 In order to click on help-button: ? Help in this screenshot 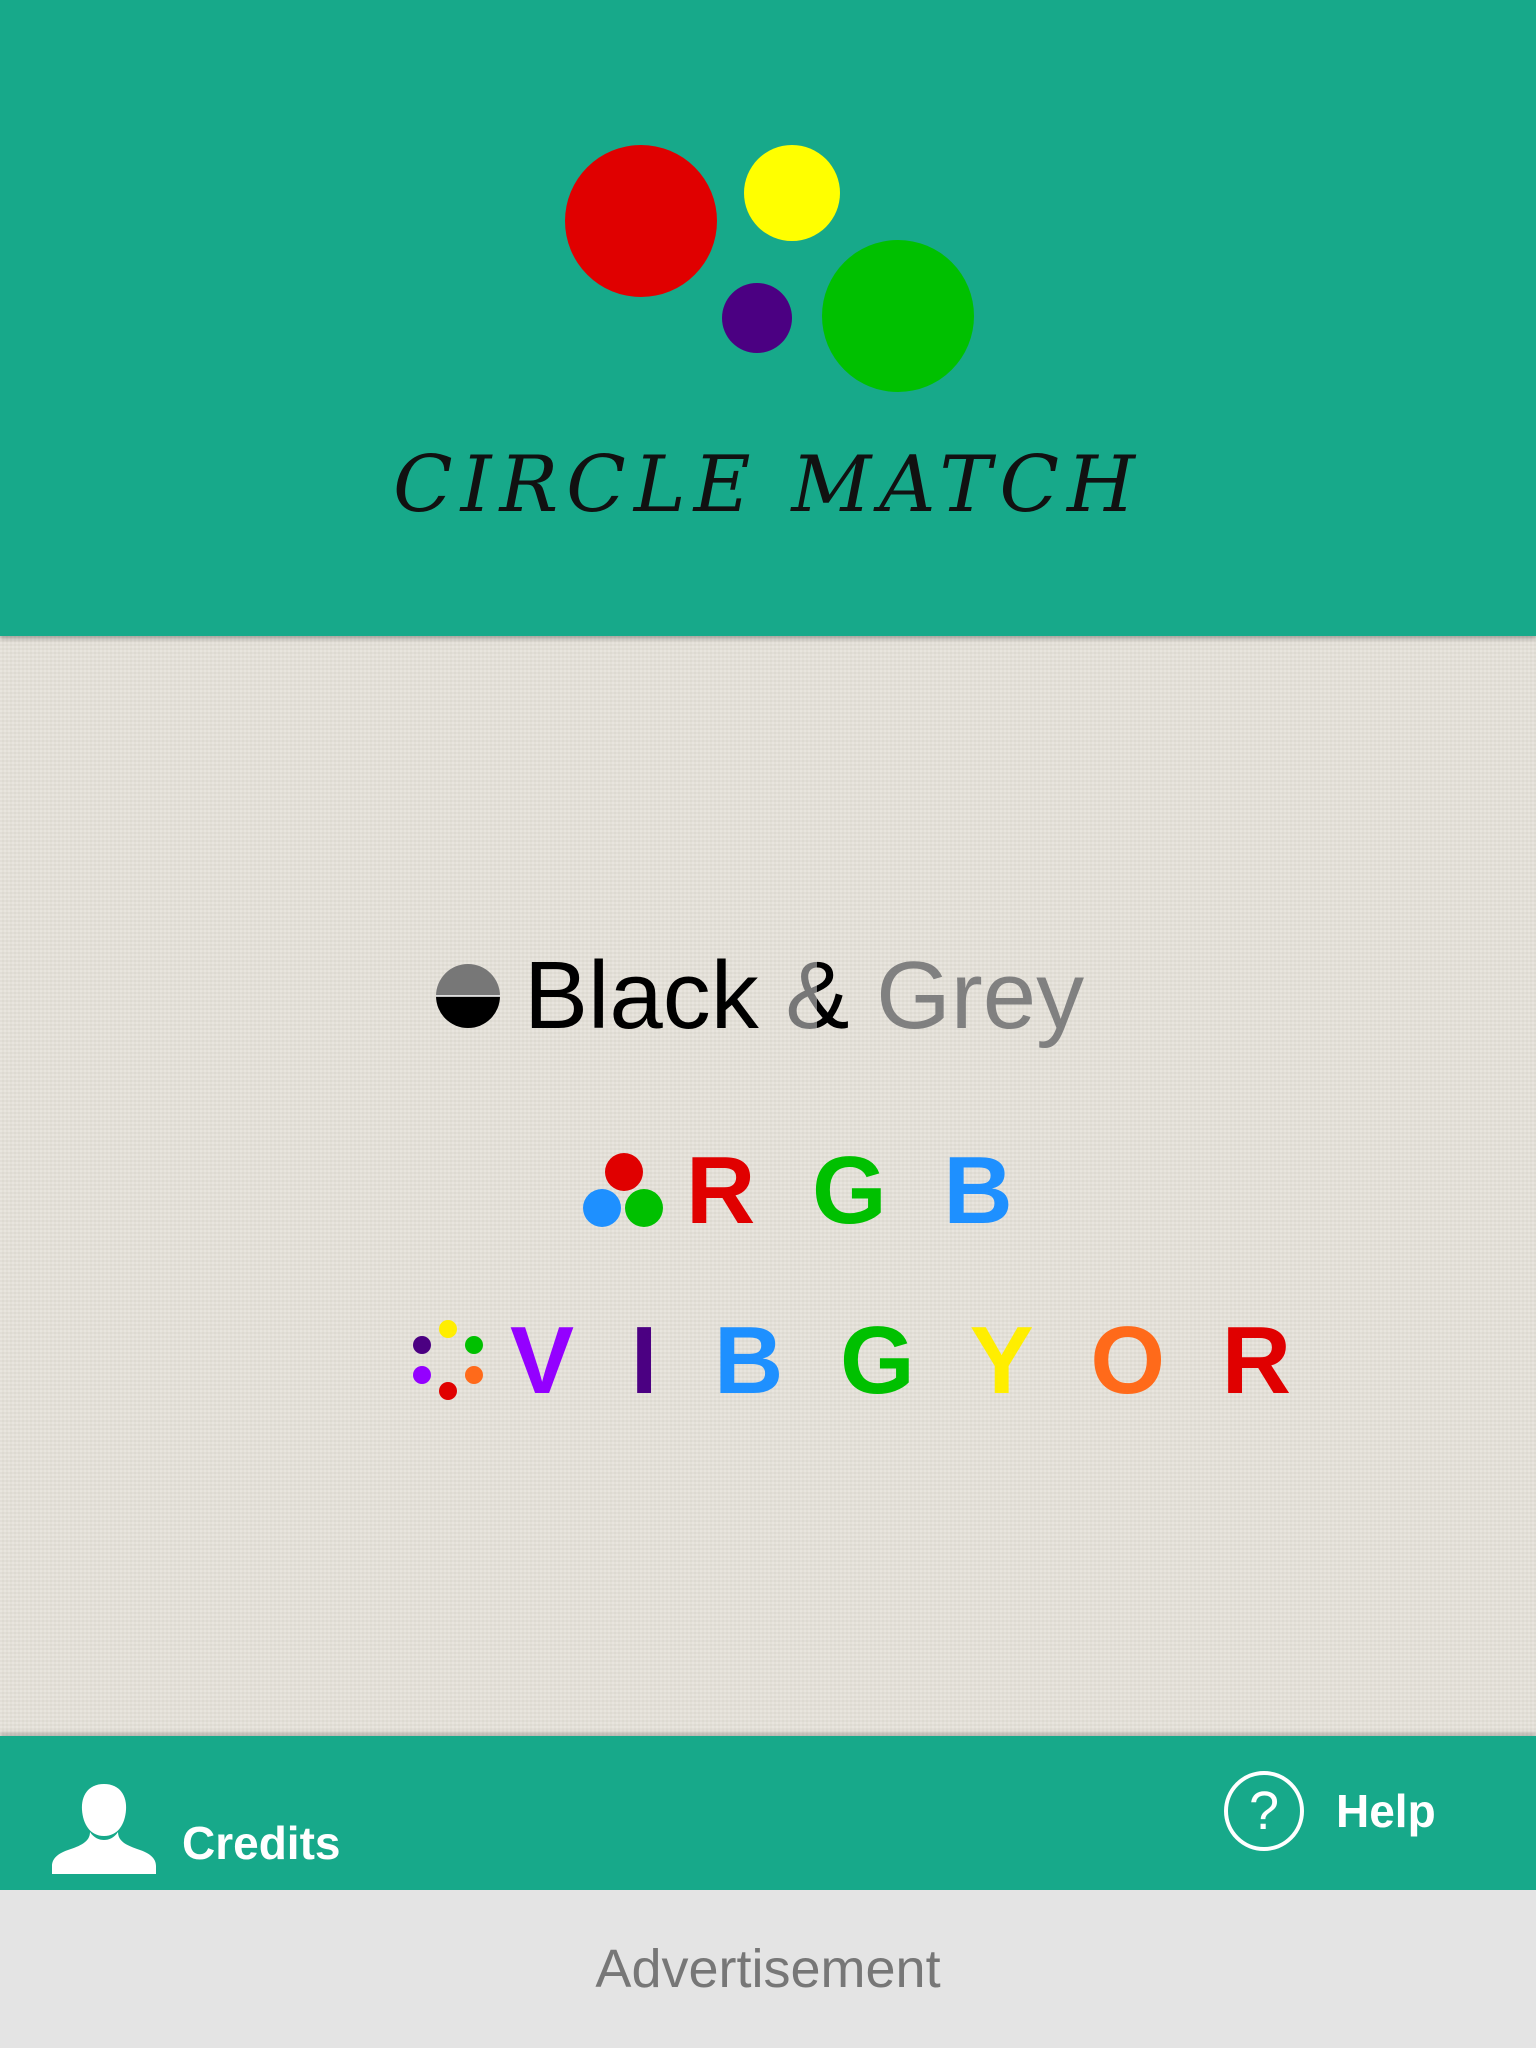, I will do `click(1329, 1811)`.